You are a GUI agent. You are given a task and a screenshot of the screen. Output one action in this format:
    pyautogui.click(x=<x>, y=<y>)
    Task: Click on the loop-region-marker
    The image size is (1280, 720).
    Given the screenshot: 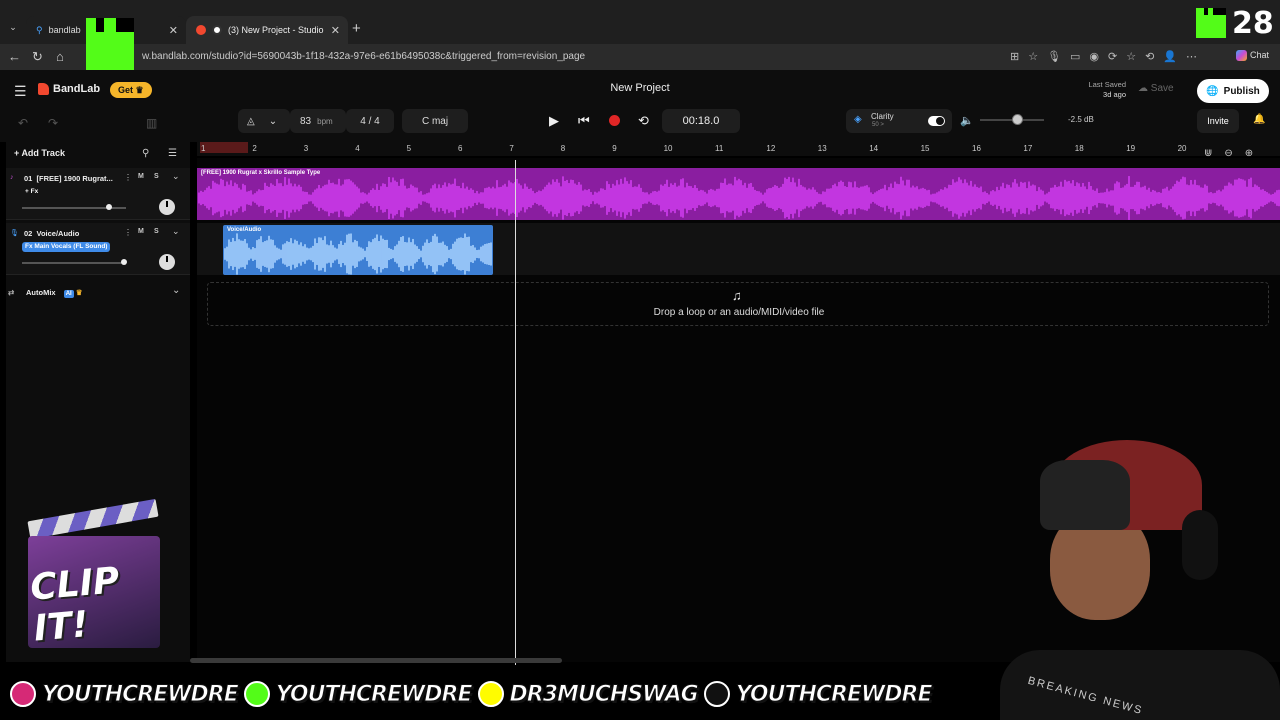 What is the action you would take?
    pyautogui.click(x=224, y=147)
    